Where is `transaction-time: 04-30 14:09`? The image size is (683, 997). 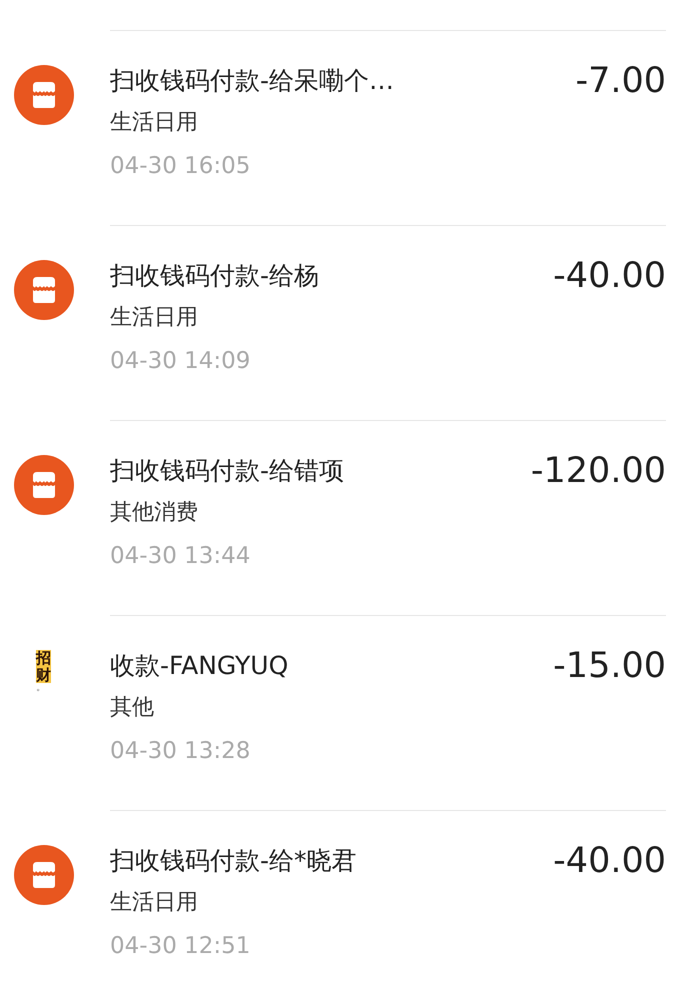
transaction-time: 04-30 14:09 is located at coordinates (180, 361).